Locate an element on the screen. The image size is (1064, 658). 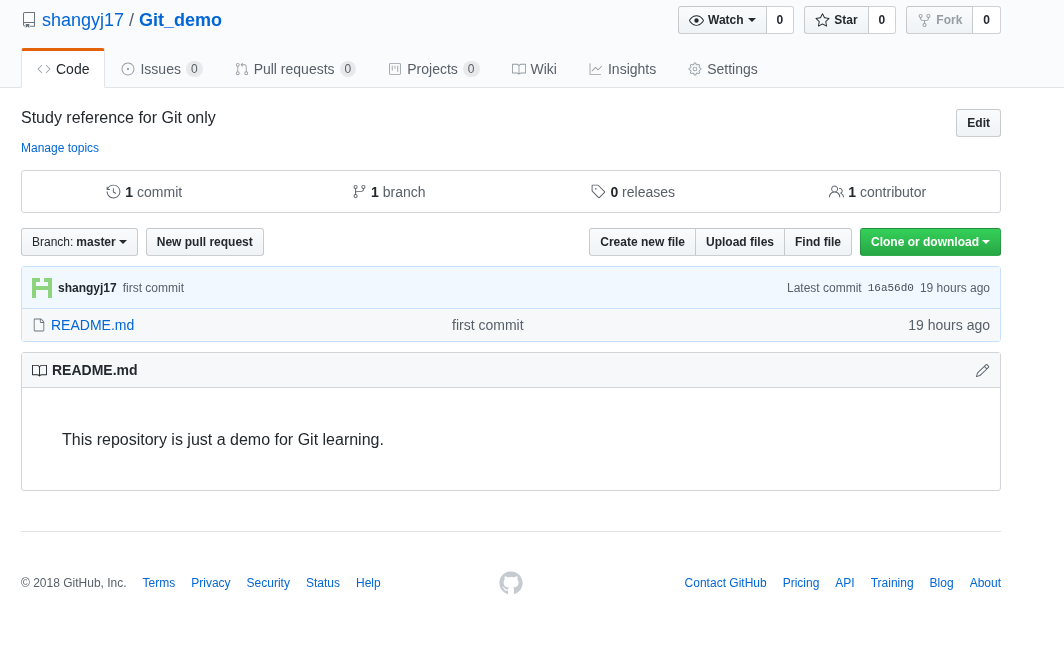
footer-link: Blog is located at coordinates (941, 583).